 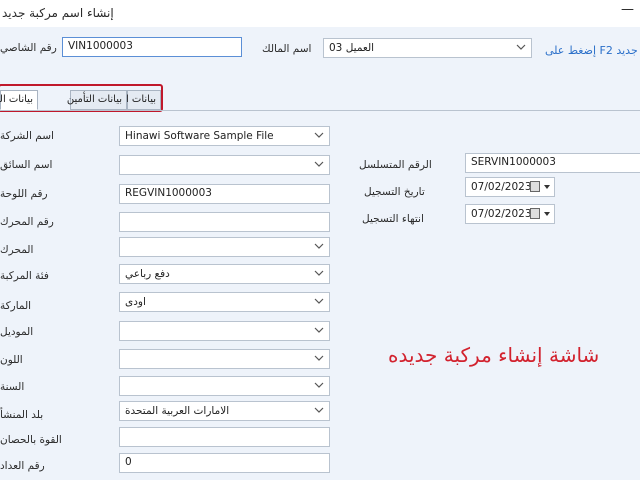 What do you see at coordinates (592, 50) in the screenshot?
I see `f2-hint-link: لإضافة جديد F2 إضغط على` at bounding box center [592, 50].